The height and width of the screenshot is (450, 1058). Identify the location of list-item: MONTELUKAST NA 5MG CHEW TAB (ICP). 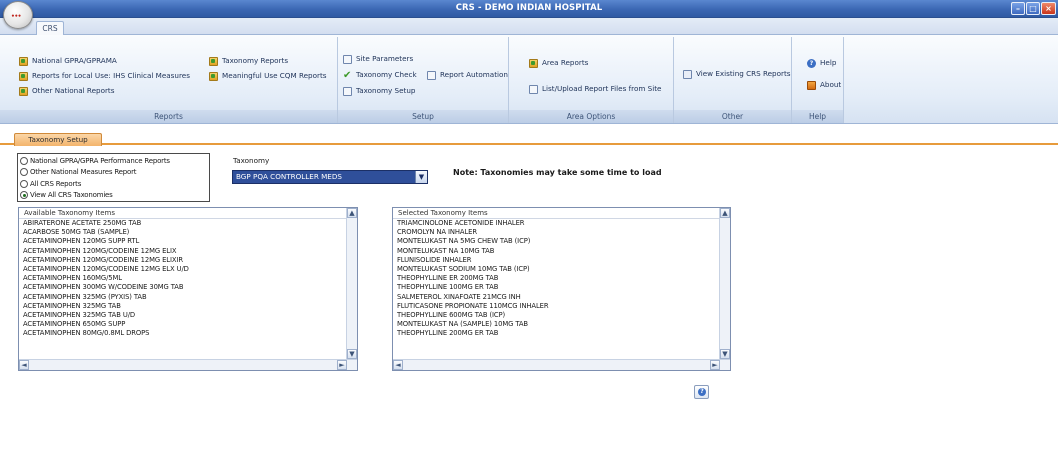
(561, 241).